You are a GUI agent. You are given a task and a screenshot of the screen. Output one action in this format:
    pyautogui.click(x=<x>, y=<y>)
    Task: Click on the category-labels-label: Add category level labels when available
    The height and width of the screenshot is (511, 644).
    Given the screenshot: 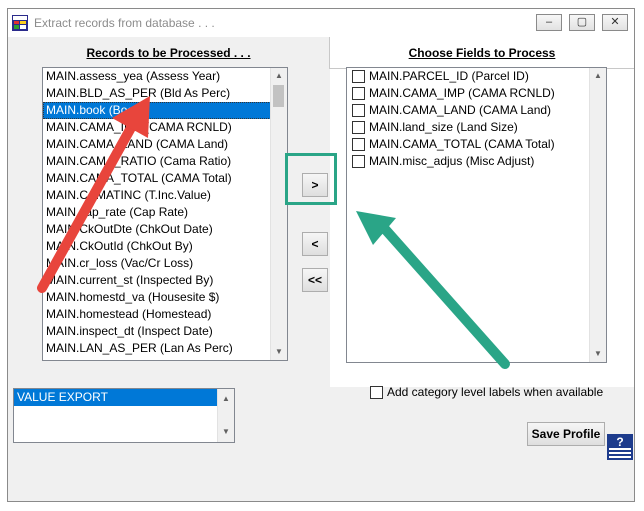 What is the action you would take?
    pyautogui.click(x=495, y=392)
    